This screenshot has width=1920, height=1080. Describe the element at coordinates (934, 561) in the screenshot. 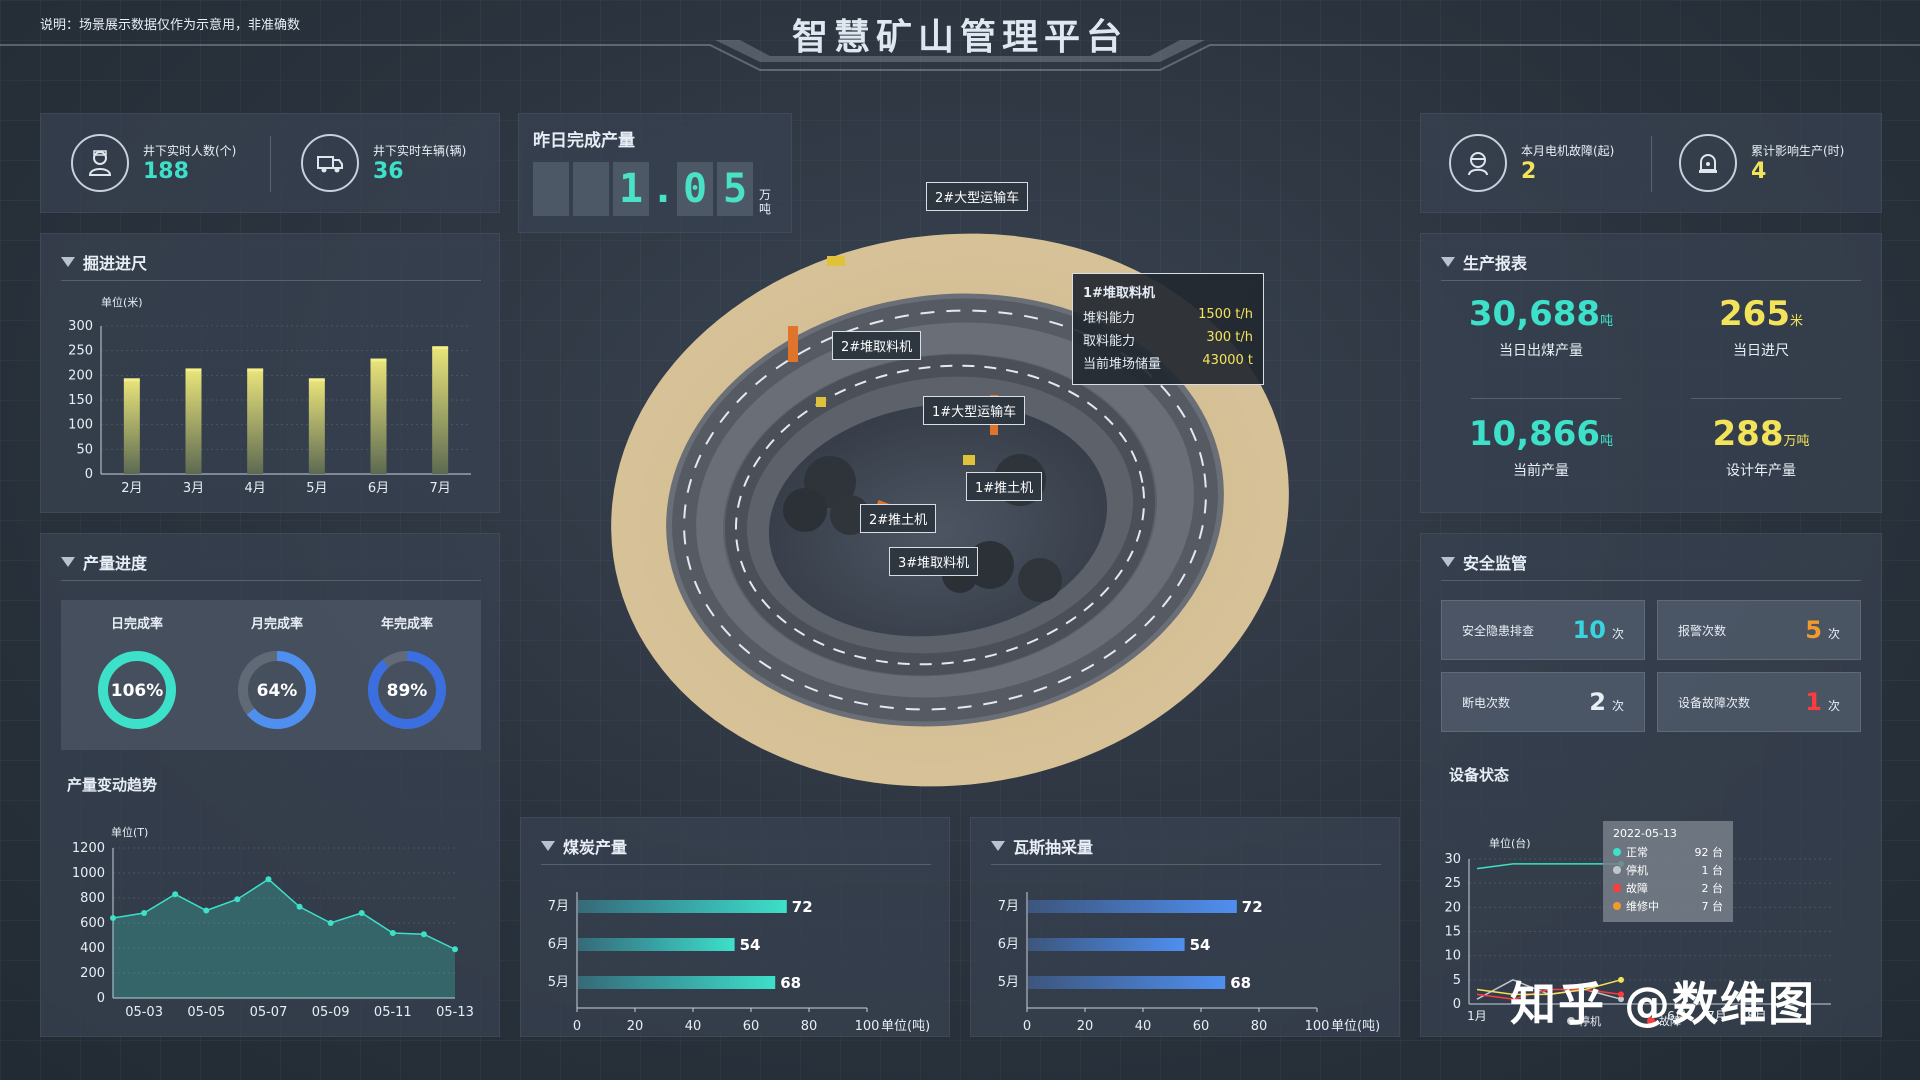

I see `mine-label-stacker-3: 3#堆取料机` at that location.